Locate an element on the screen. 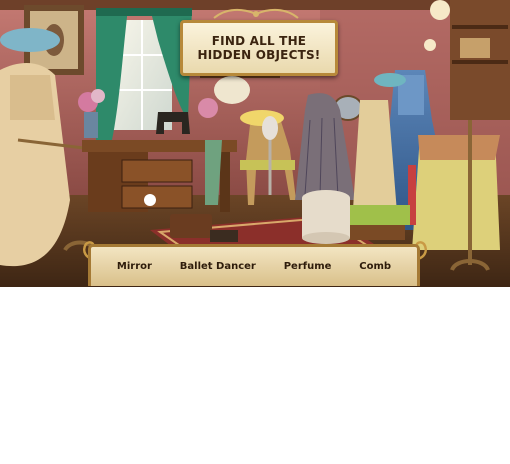 Image resolution: width=510 pixels, height=464 pixels. object-item-mirror: Mirror is located at coordinates (134, 266).